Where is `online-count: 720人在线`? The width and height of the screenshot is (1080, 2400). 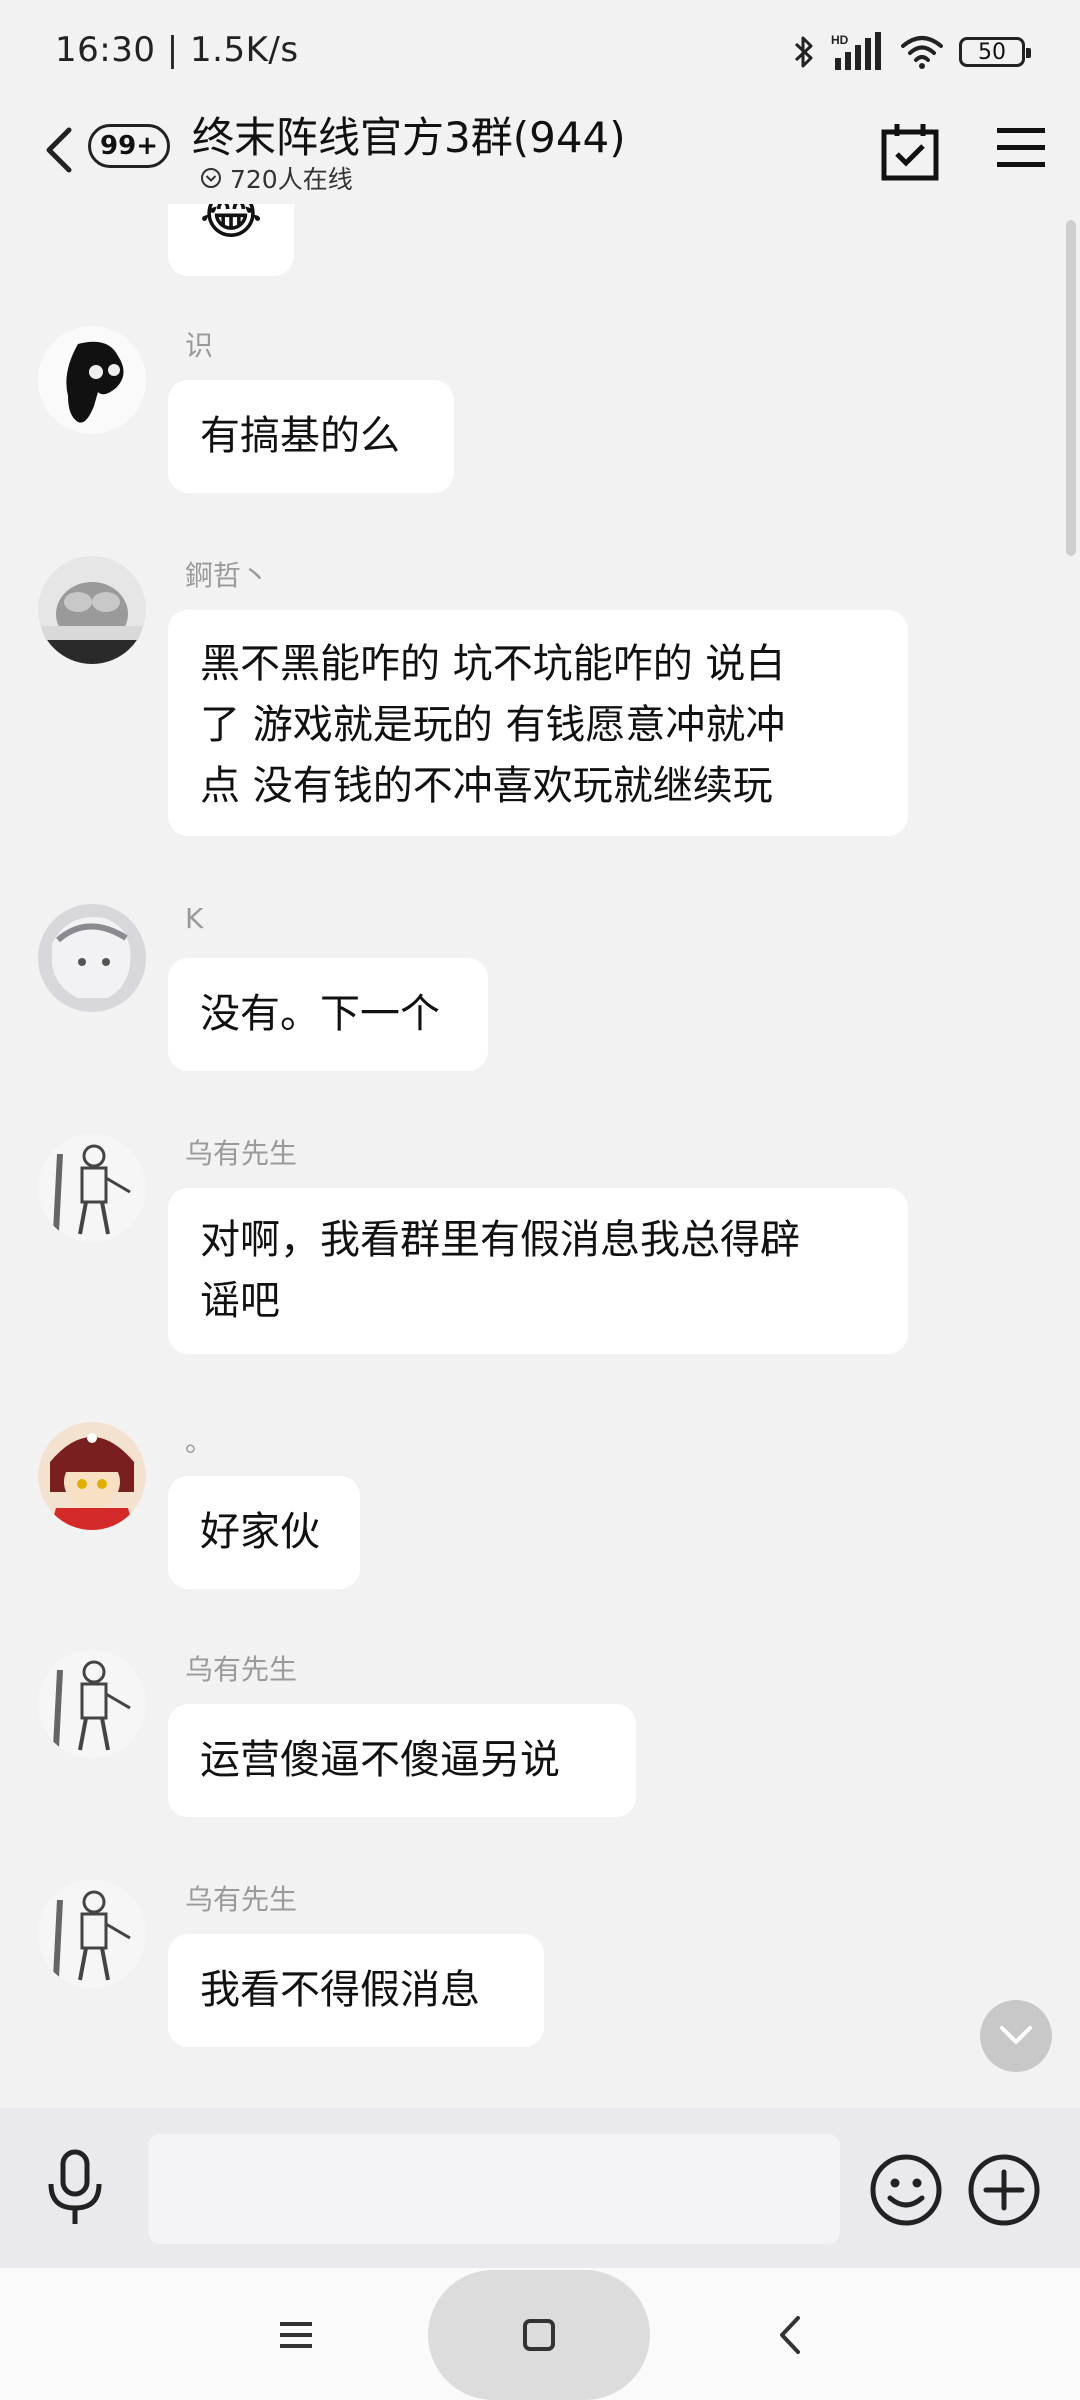 online-count: 720人在线 is located at coordinates (291, 179).